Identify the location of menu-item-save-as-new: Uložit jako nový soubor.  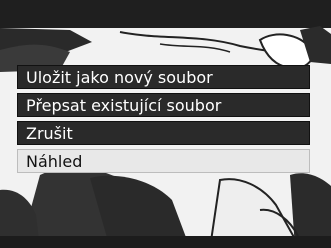
(163, 77).